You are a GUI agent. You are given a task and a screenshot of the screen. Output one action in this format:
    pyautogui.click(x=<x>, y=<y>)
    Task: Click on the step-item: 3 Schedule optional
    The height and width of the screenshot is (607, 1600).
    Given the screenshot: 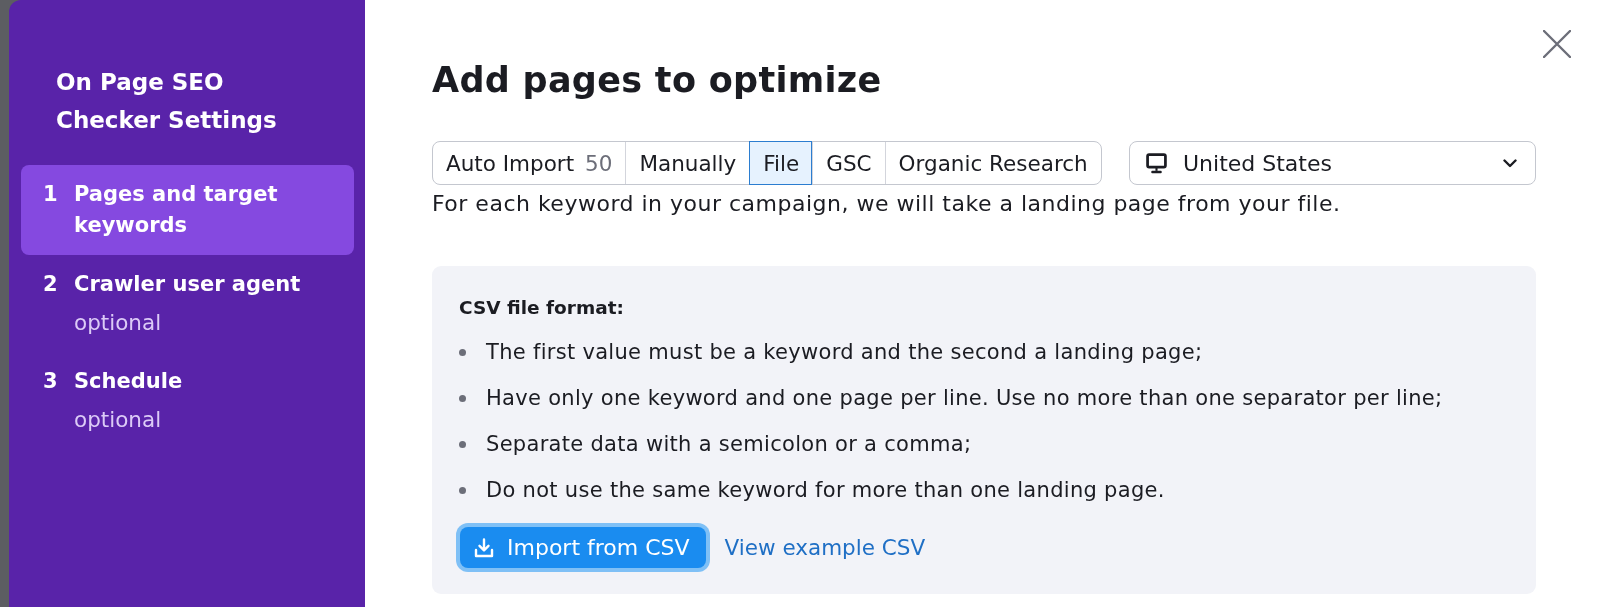 What is the action you would take?
    pyautogui.click(x=187, y=400)
    